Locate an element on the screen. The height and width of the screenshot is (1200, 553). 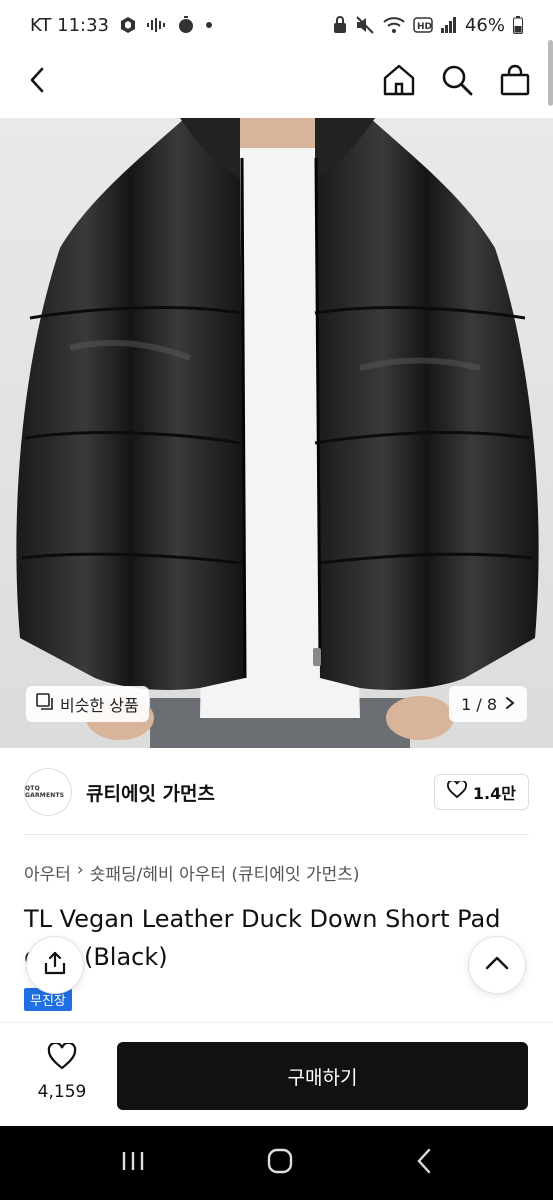
chevron-up-icon is located at coordinates (497, 965).